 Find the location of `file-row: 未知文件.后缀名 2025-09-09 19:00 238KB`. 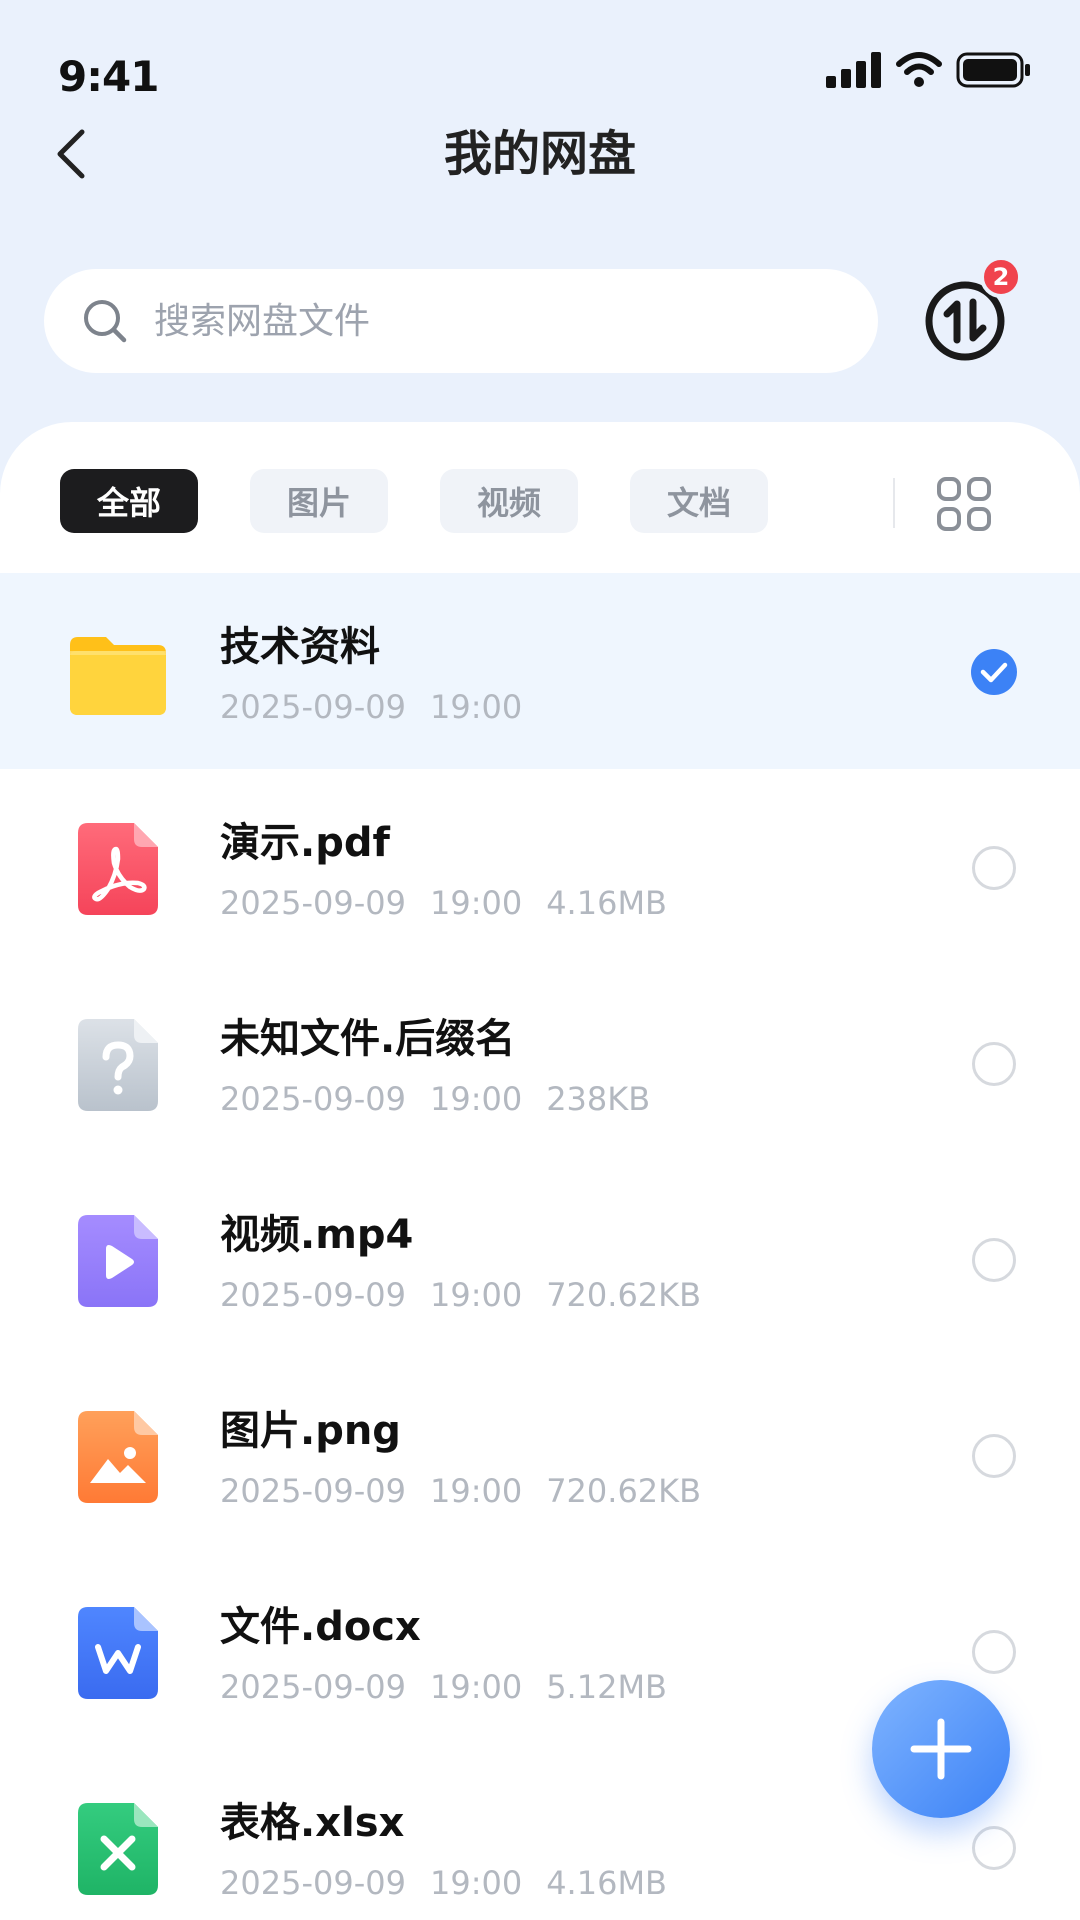

file-row: 未知文件.后缀名 2025-09-09 19:00 238KB is located at coordinates (540, 1063).